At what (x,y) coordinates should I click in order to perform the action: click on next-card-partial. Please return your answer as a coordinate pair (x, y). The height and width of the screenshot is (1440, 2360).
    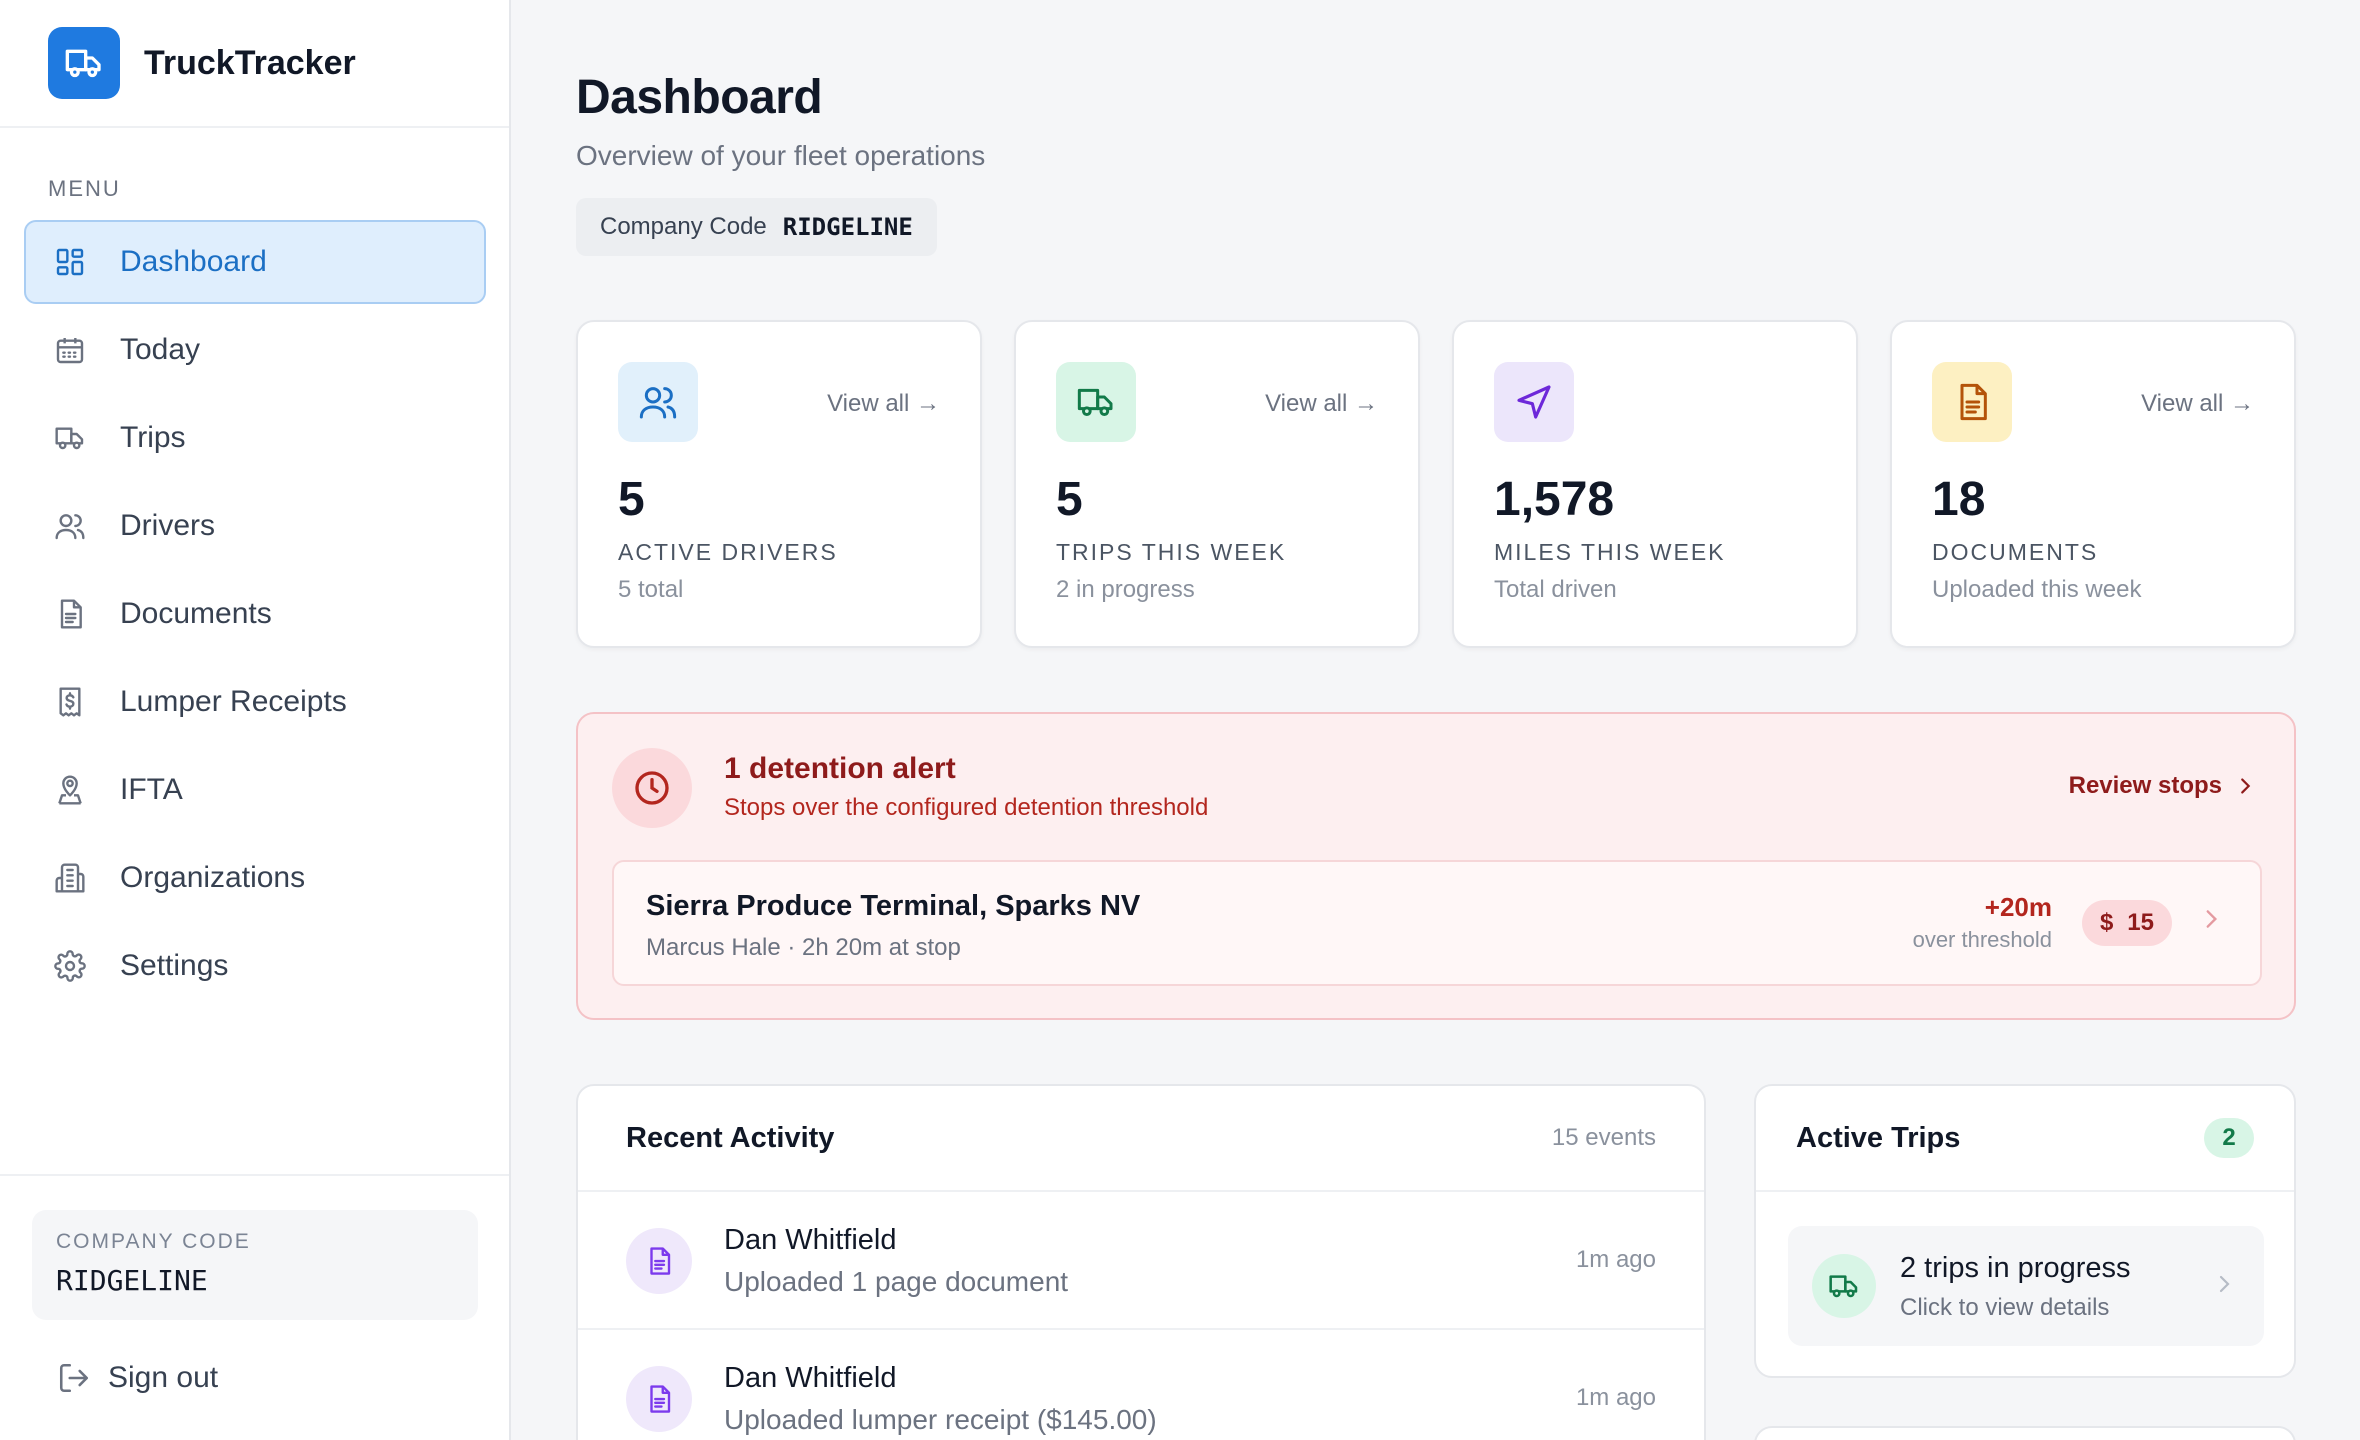
    Looking at the image, I should click on (2025, 1433).